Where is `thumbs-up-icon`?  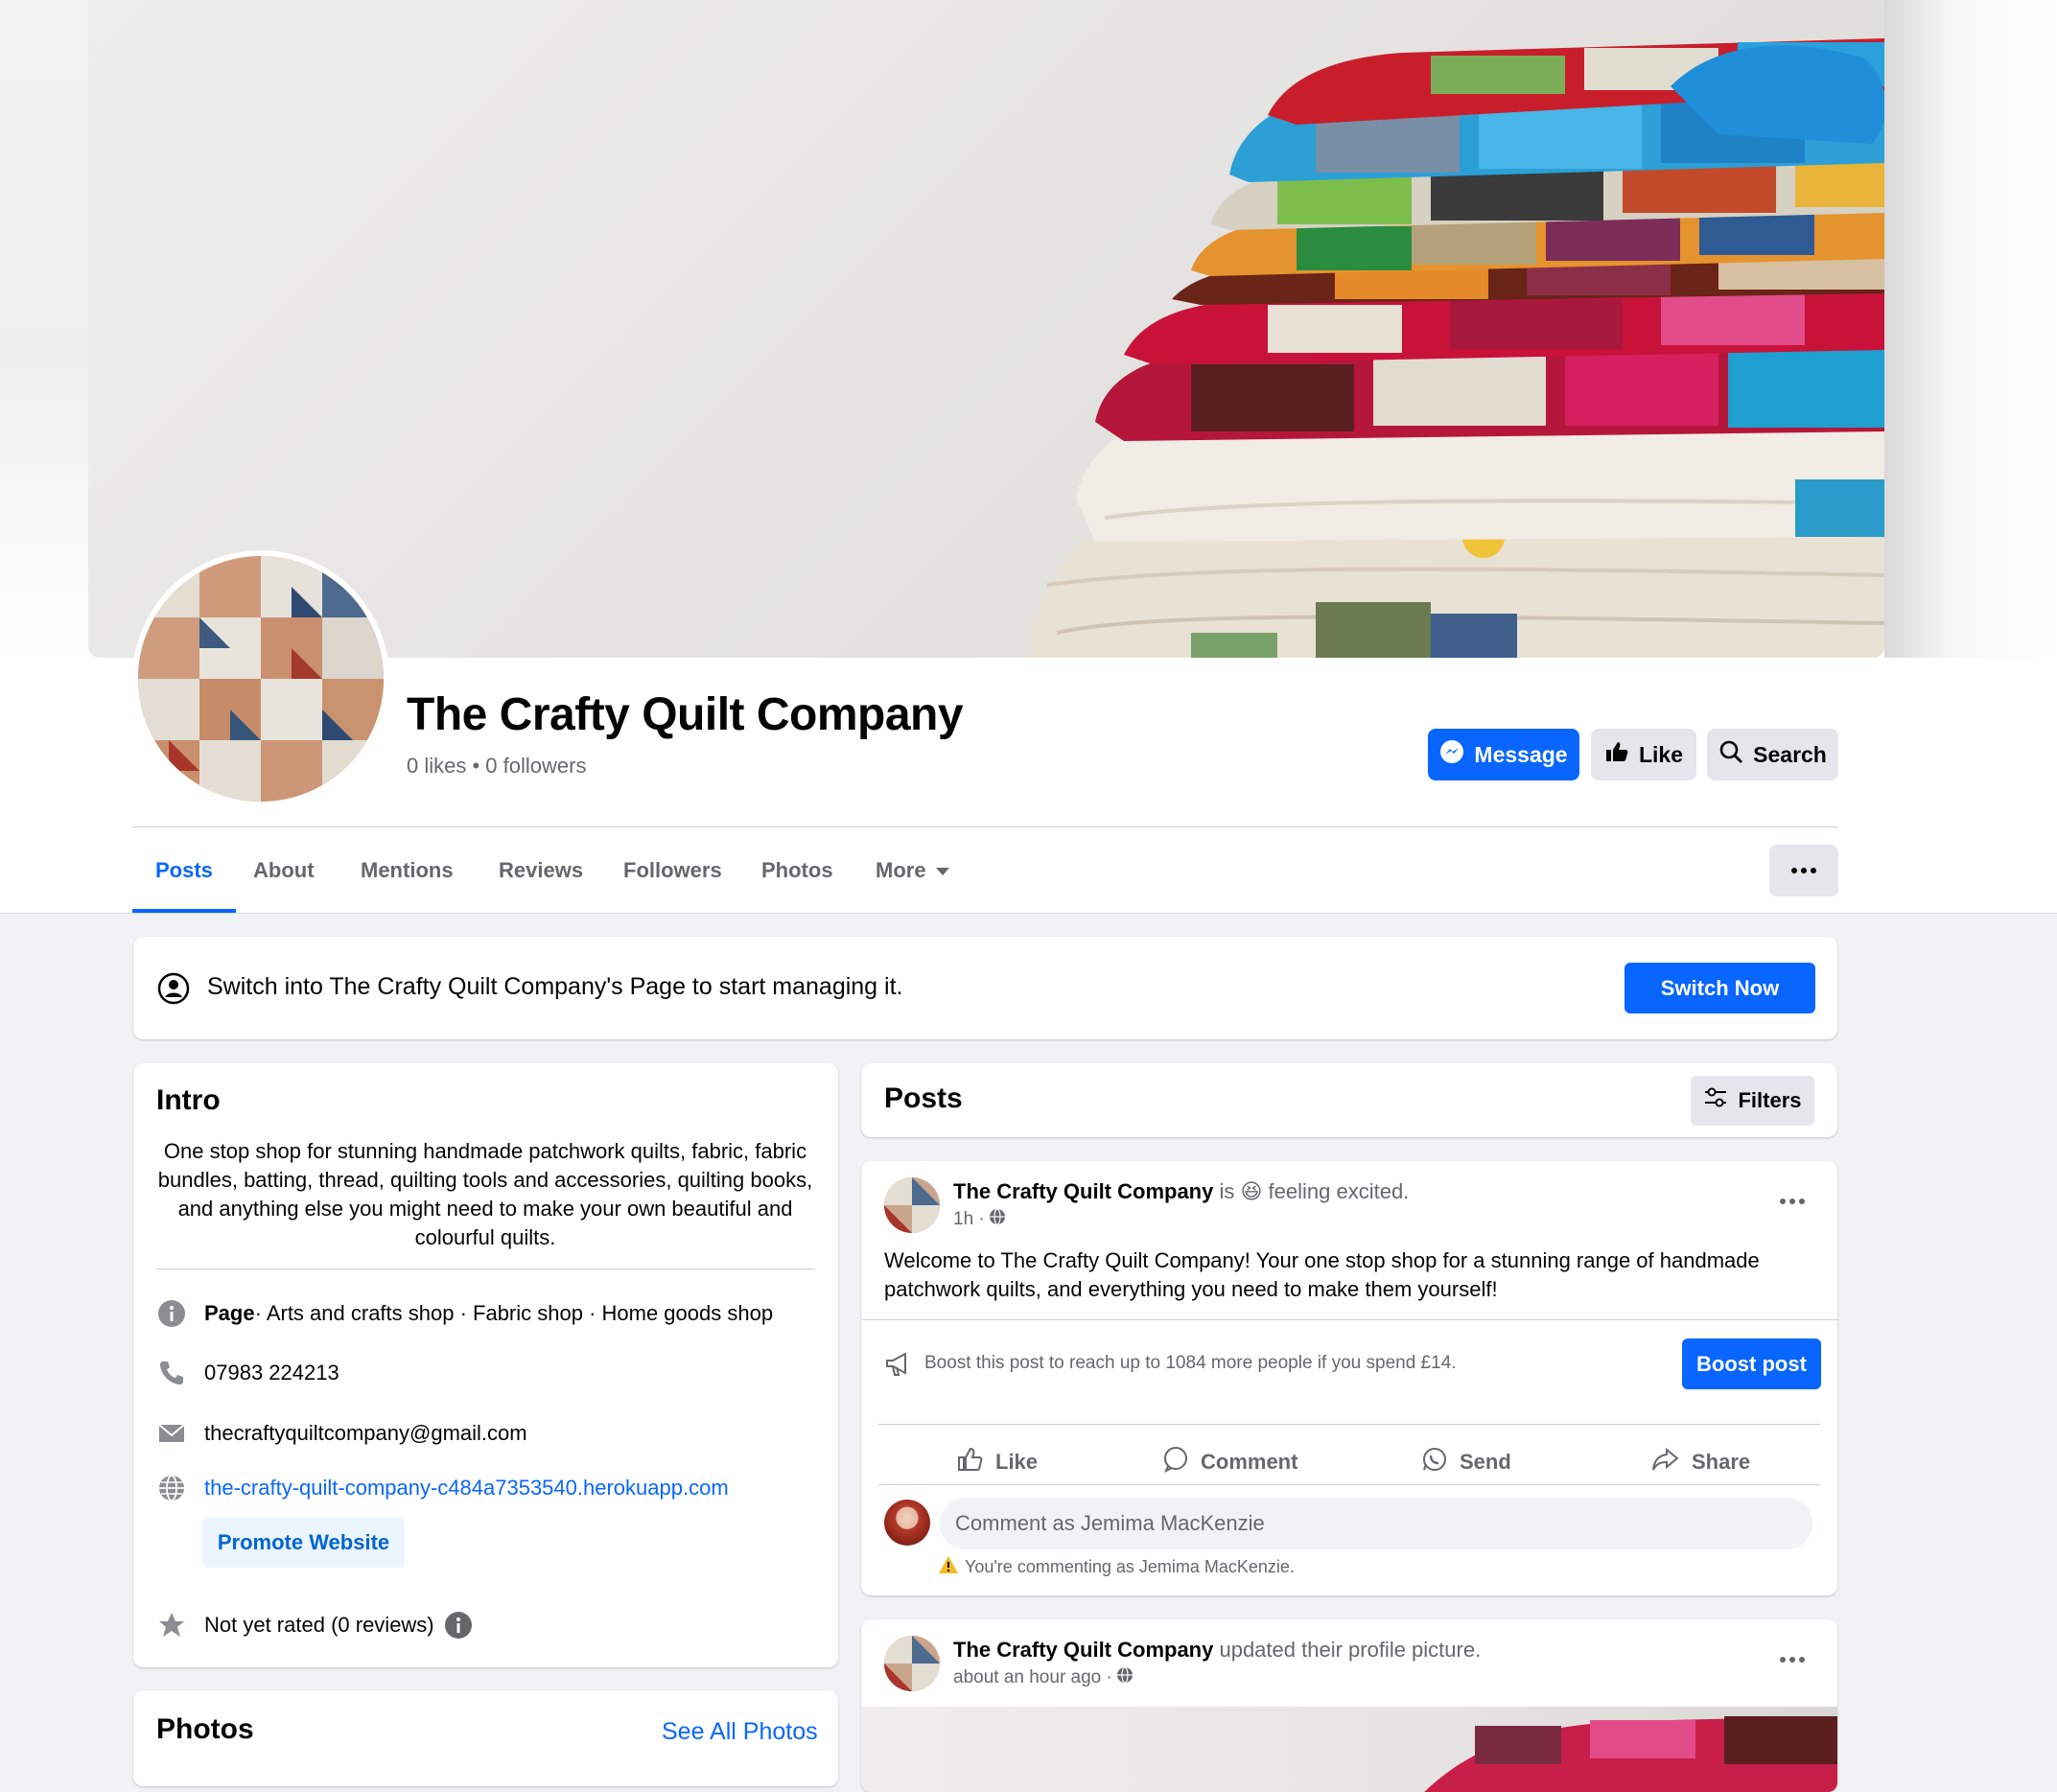
thumbs-up-icon is located at coordinates (1616, 754).